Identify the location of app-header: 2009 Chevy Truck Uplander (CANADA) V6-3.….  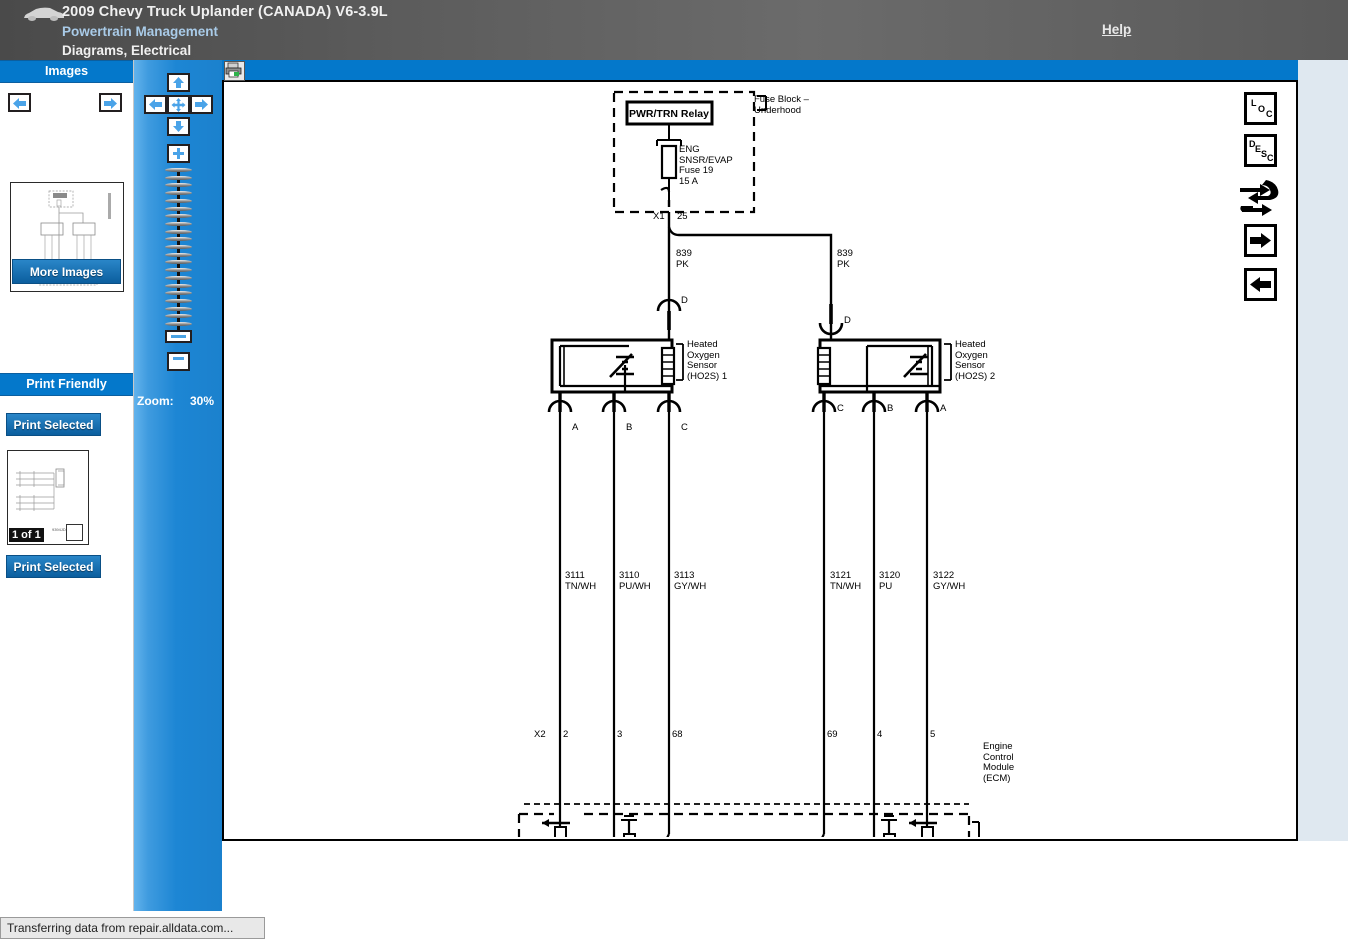
(674, 30).